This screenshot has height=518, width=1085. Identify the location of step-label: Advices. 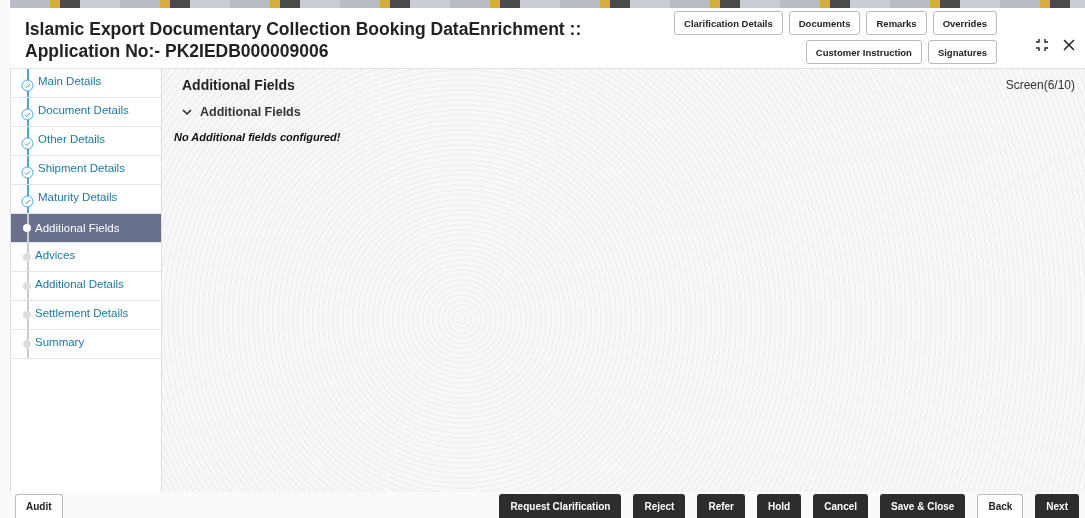
(55, 254).